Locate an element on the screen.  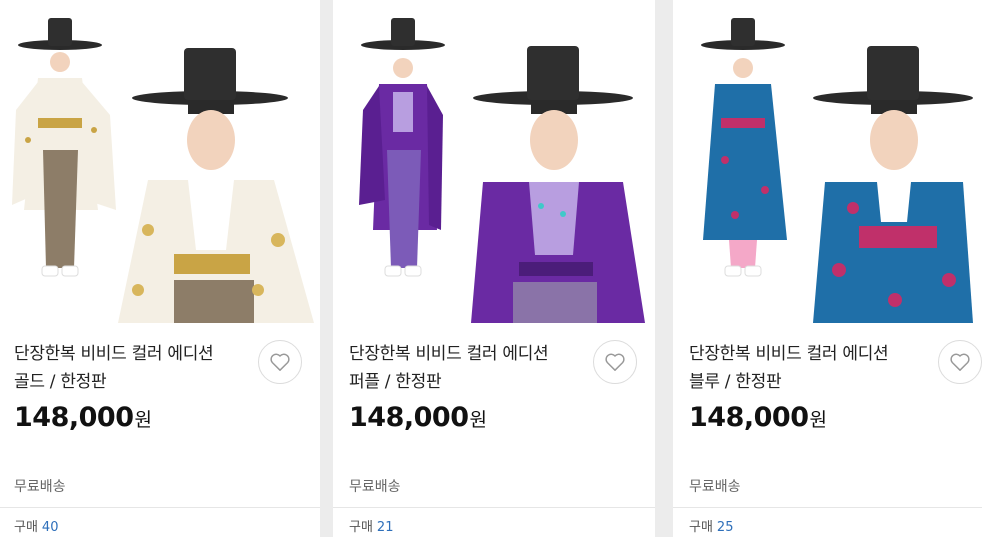
product-title: 단장한복 비비드 컬러 에디션 퍼플 / 한정판 is located at coordinates (466, 368).